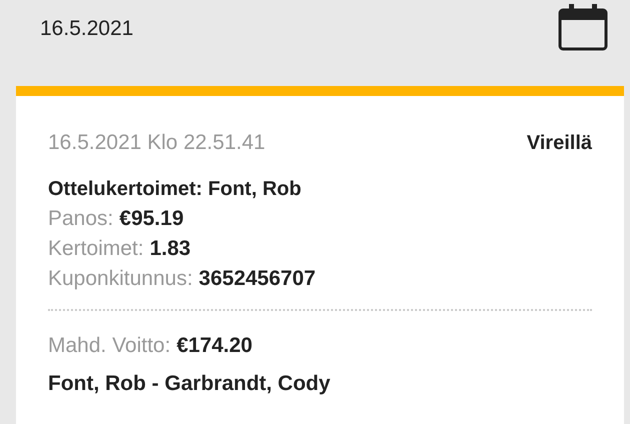 This screenshot has height=424, width=630. What do you see at coordinates (87, 29) in the screenshot?
I see `date-label: 16.5.2021` at bounding box center [87, 29].